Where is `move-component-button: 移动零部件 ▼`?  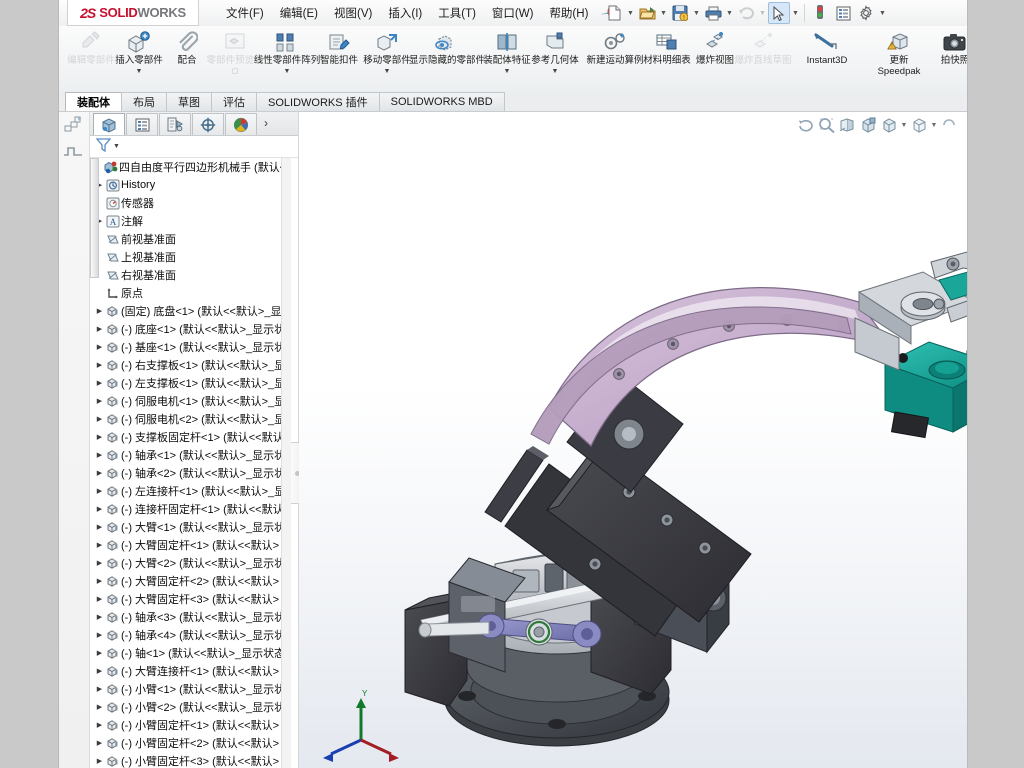 move-component-button: 移动零部件 ▼ is located at coordinates (387, 57).